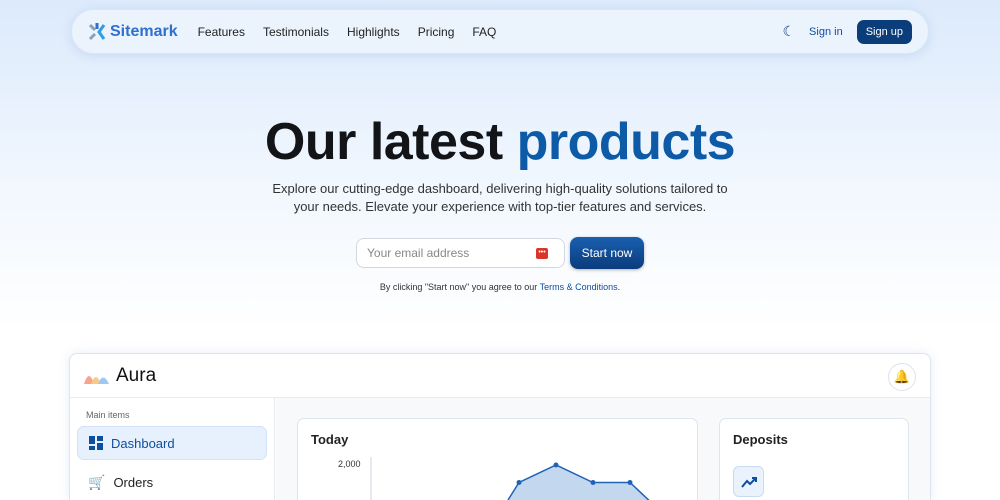  What do you see at coordinates (579, 287) in the screenshot?
I see `terms-link: Terms & Conditions` at bounding box center [579, 287].